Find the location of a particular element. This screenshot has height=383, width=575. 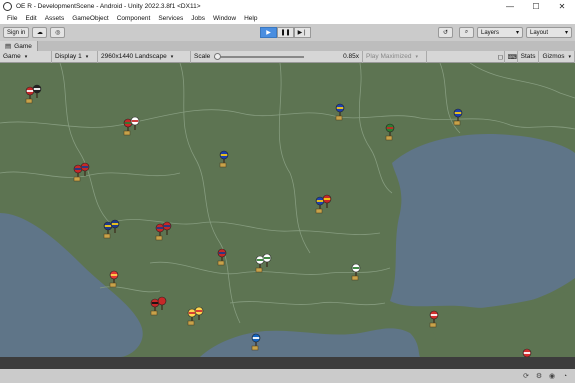

game-mode-label: Game is located at coordinates (12, 56).